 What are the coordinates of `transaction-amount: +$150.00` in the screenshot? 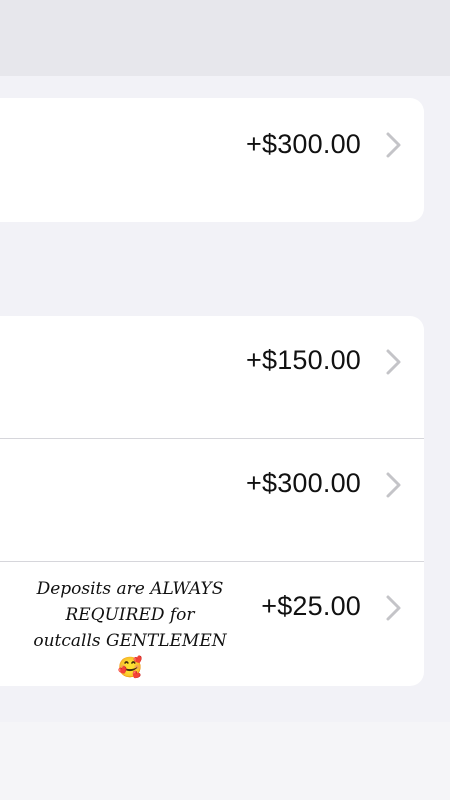 It's located at (303, 360).